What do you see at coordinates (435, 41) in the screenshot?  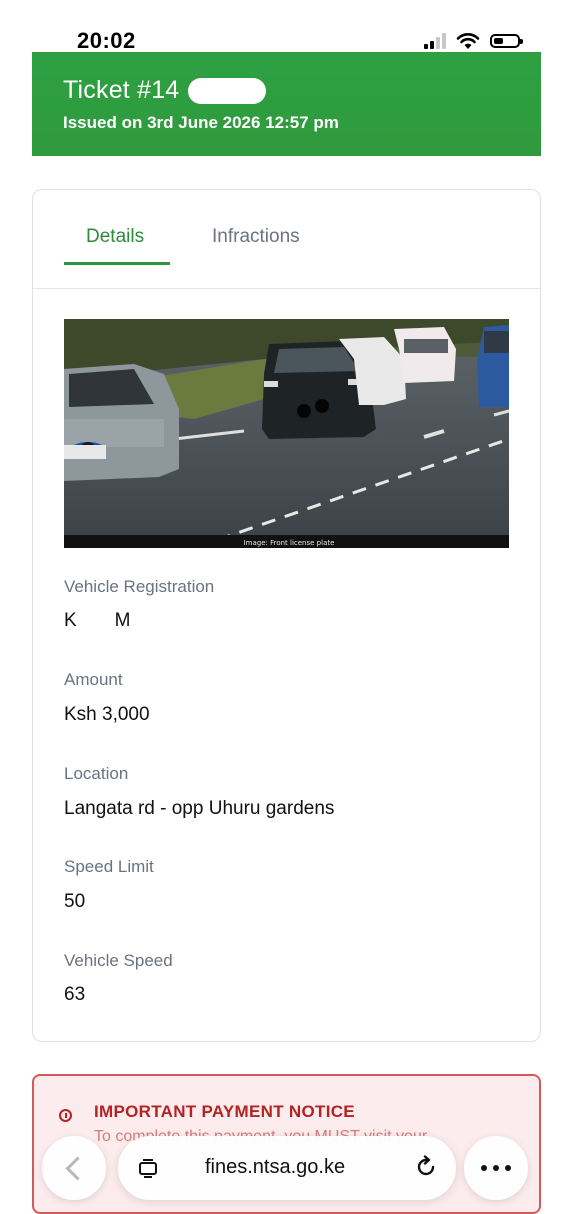 I see `cellular-signal-icon` at bounding box center [435, 41].